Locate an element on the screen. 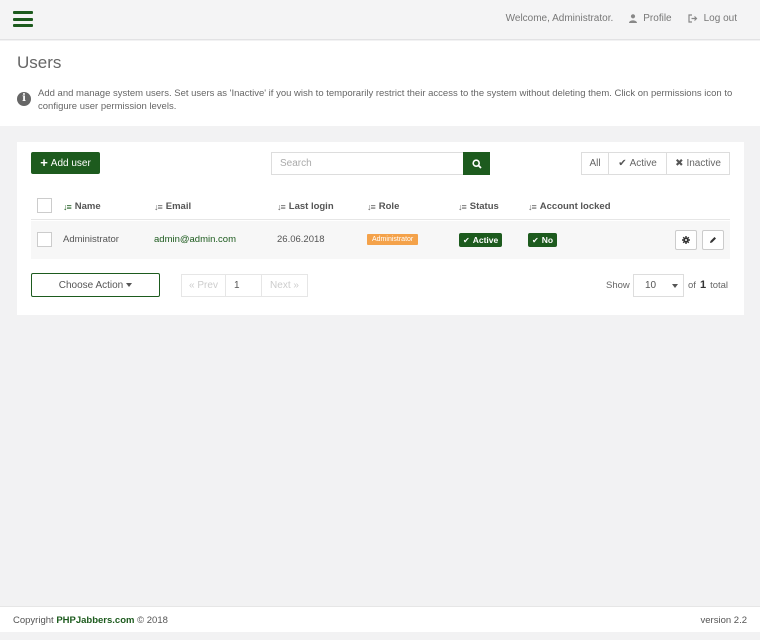  choose-action-button: Choose Action is located at coordinates (95, 285).